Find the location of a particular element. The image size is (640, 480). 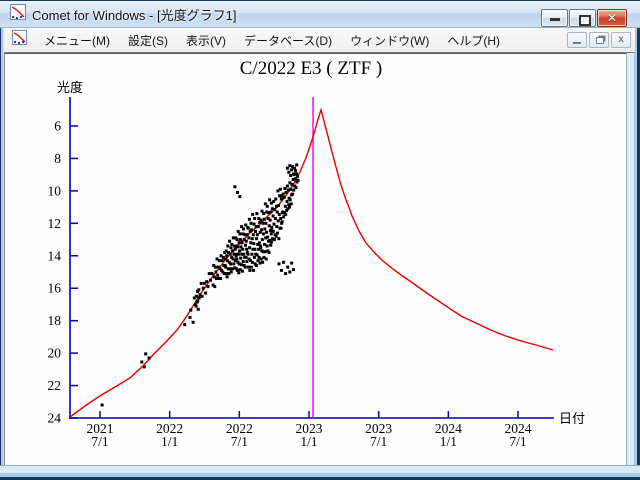

minimize-button is located at coordinates (554, 18).